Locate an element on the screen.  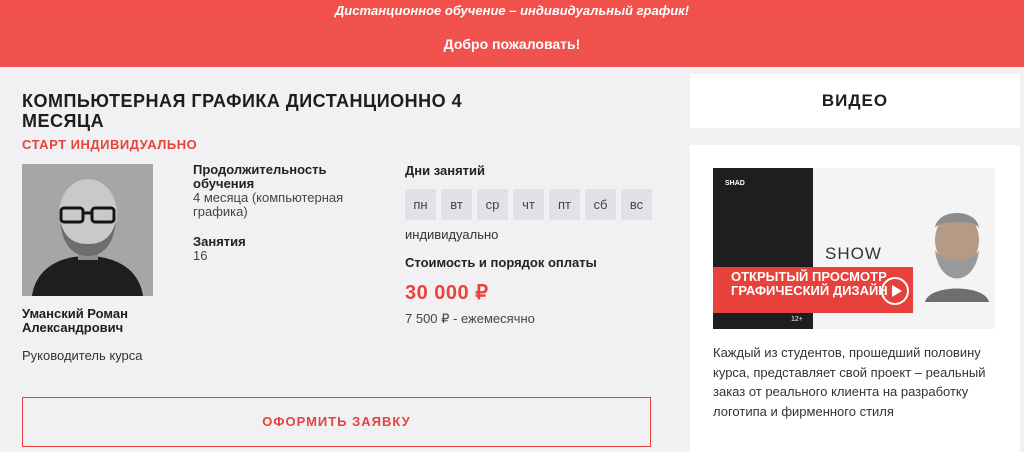
days-block: Дни занятий пн вт ср чт пт сб вс is located at coordinates (530, 192).